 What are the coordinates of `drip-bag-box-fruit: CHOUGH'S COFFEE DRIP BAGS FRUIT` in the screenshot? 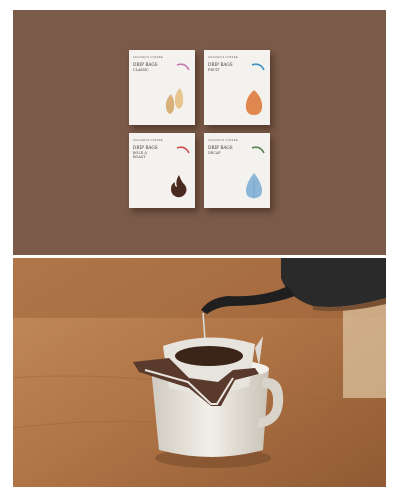 It's located at (237, 87).